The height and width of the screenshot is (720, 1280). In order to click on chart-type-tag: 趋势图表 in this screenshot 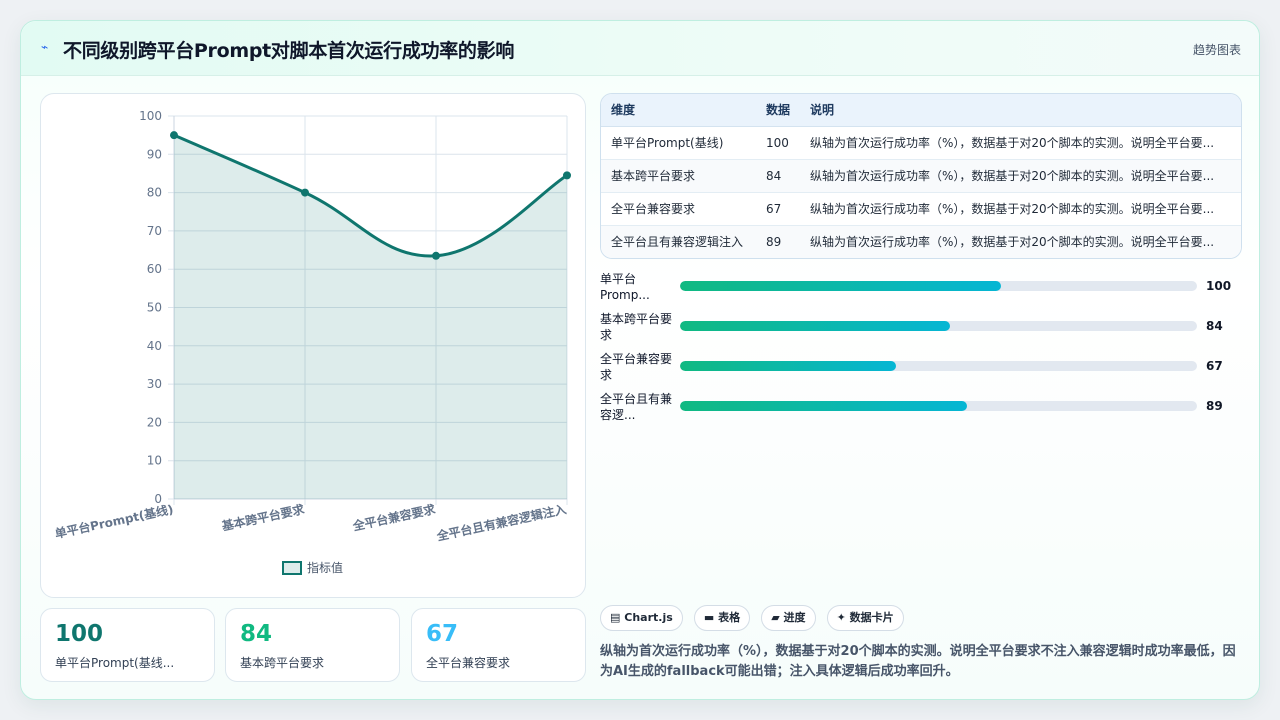, I will do `click(1216, 50)`.